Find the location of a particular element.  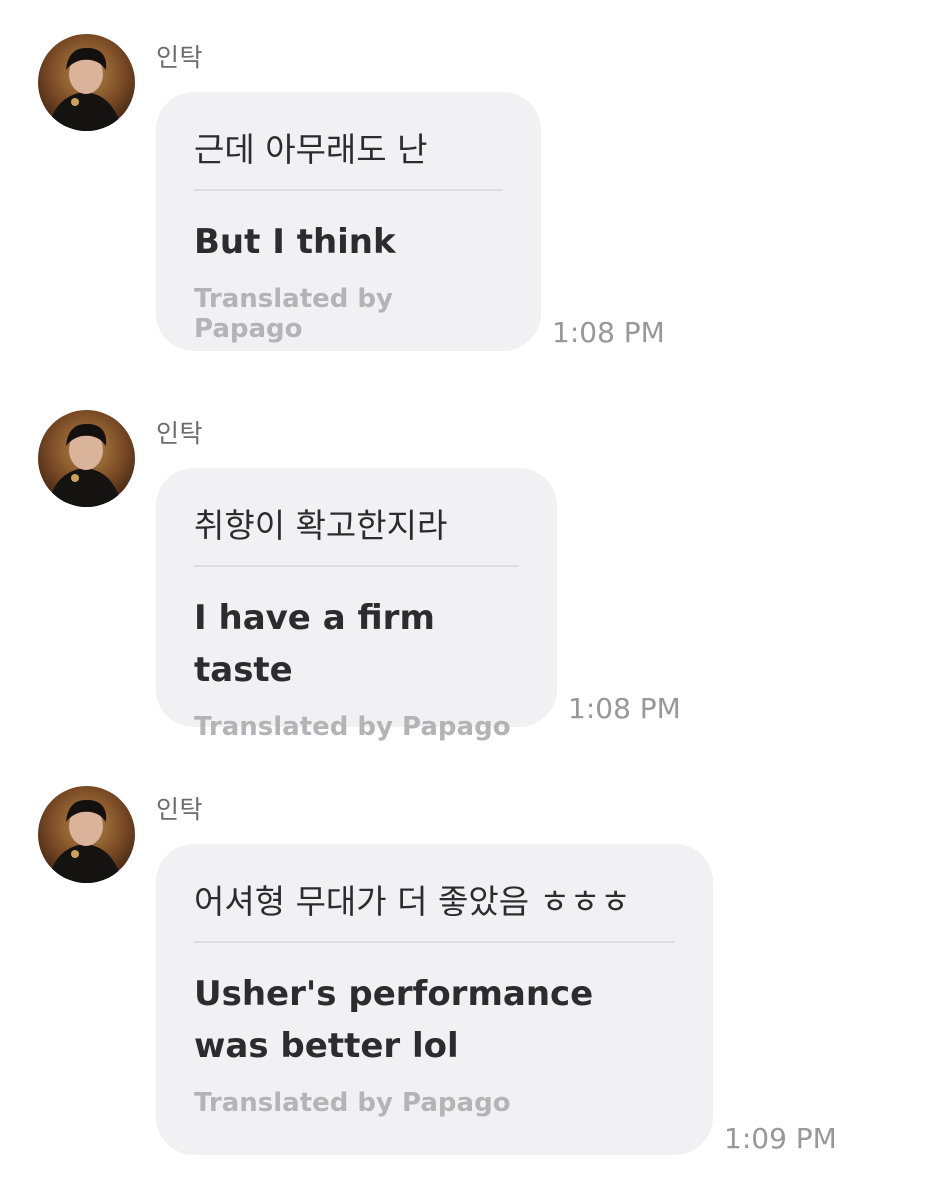

translated-text: I have a firm taste is located at coordinates (314, 644).